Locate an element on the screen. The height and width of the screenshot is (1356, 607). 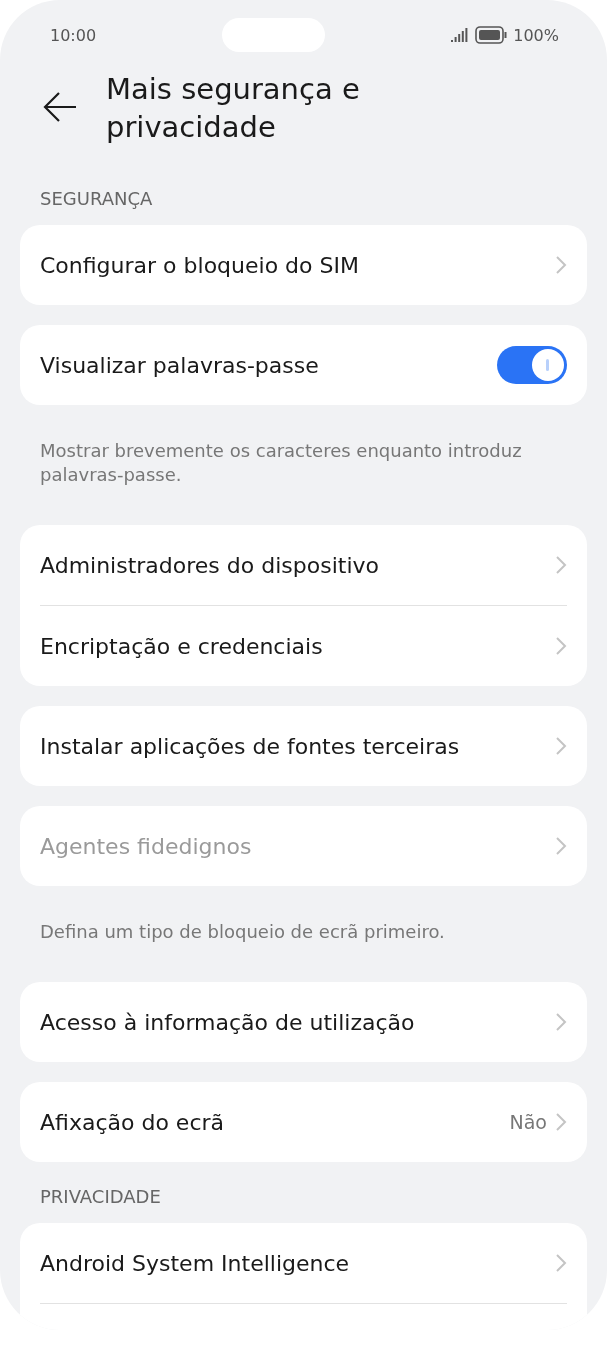
section-note: Defina um tipo de bloqueio de ecrã primeiro. is located at coordinates (242, 932).